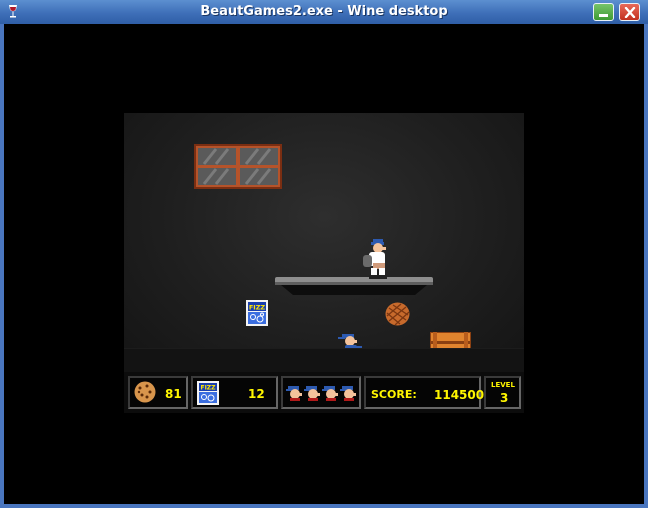  What do you see at coordinates (503, 385) in the screenshot?
I see `level-label: LEVEL` at bounding box center [503, 385].